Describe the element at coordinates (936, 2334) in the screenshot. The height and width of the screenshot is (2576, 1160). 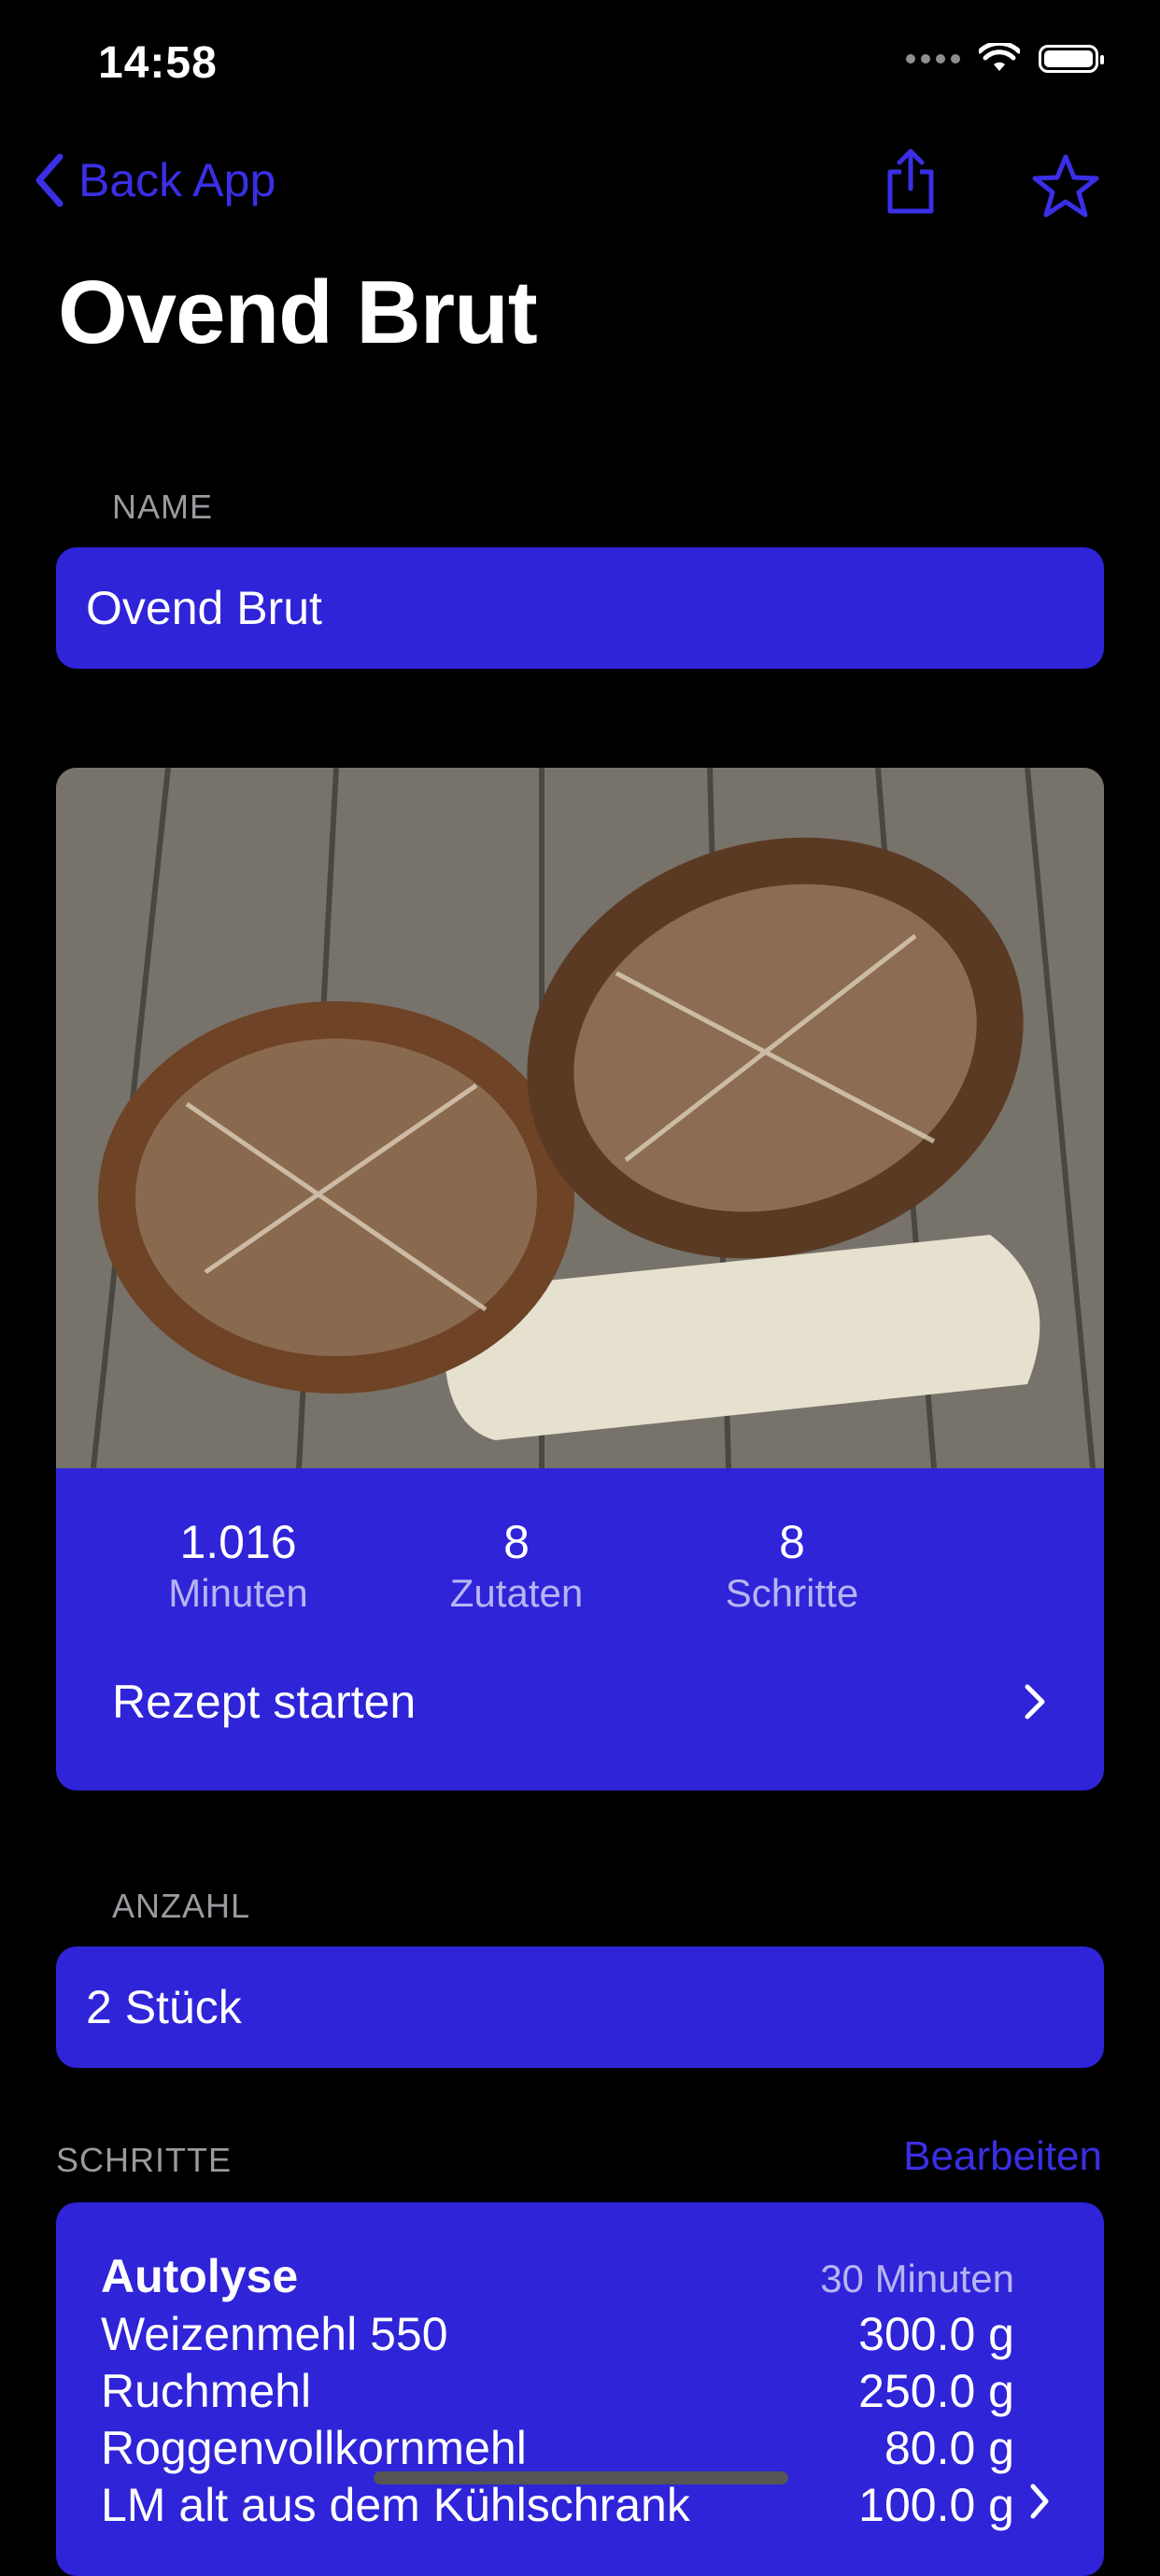
I see `ingredient-amount: 300.0 g` at that location.